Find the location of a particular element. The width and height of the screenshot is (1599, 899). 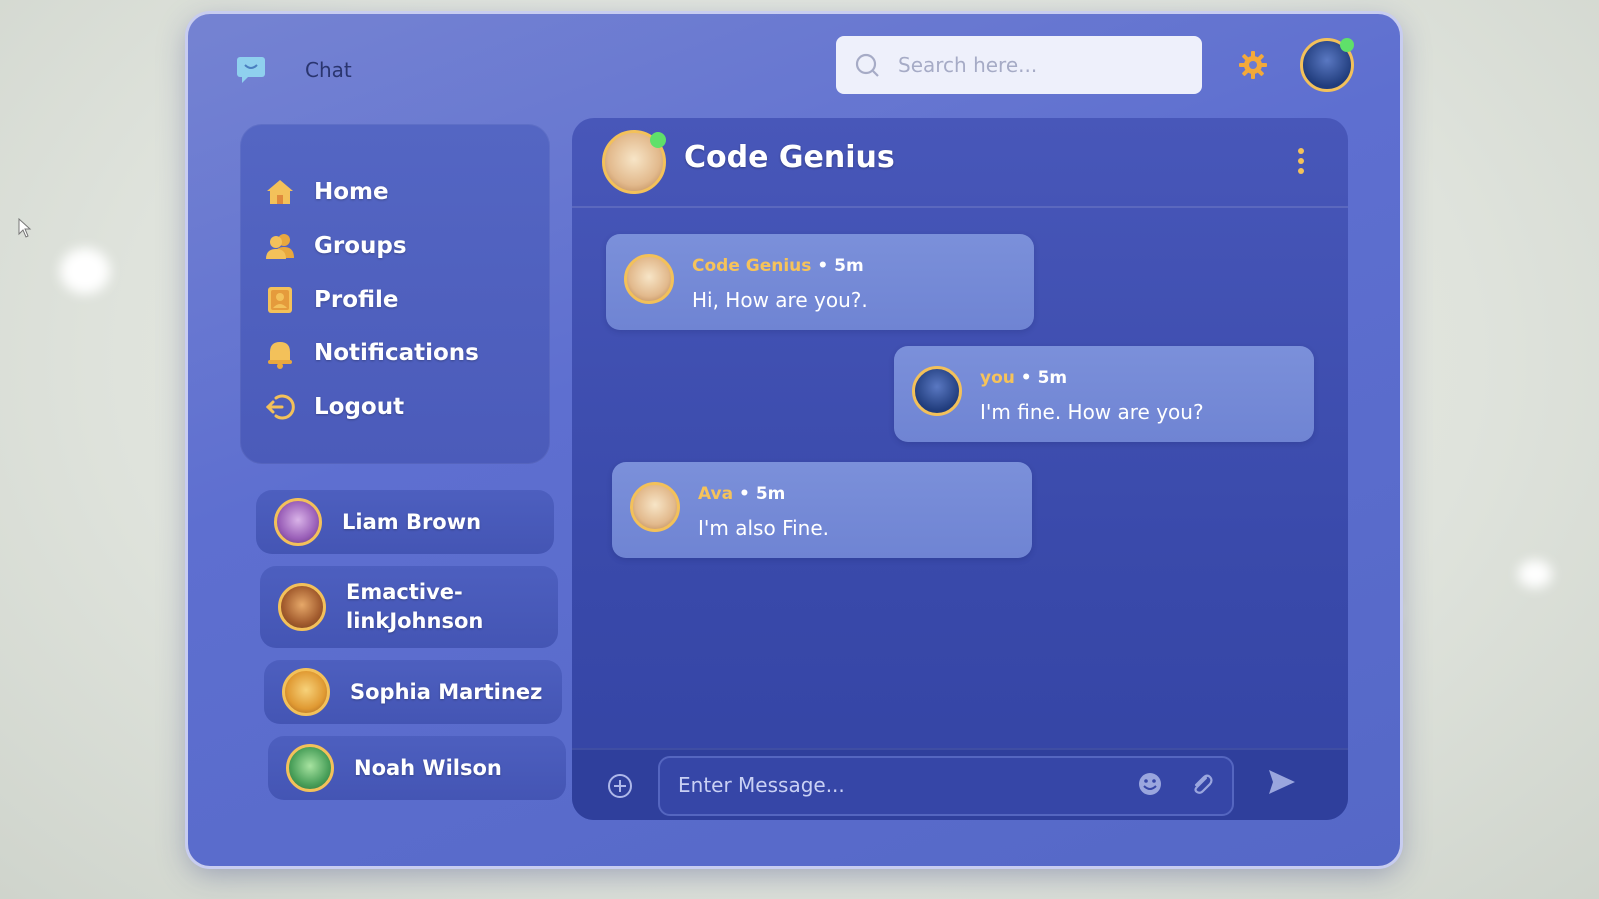

contact-emactive-linkjohnson: Emactive- linkJohnson is located at coordinates (409, 607).